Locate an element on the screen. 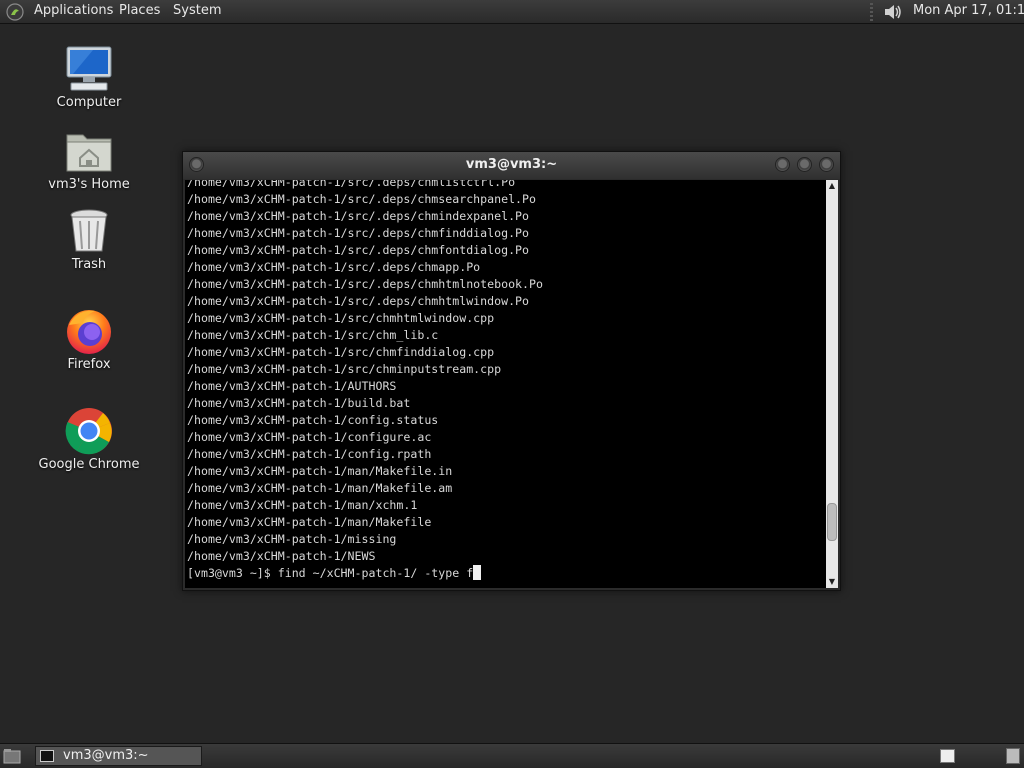 The width and height of the screenshot is (1024, 768). desktop-icon-computer: Computer is located at coordinates (89, 77).